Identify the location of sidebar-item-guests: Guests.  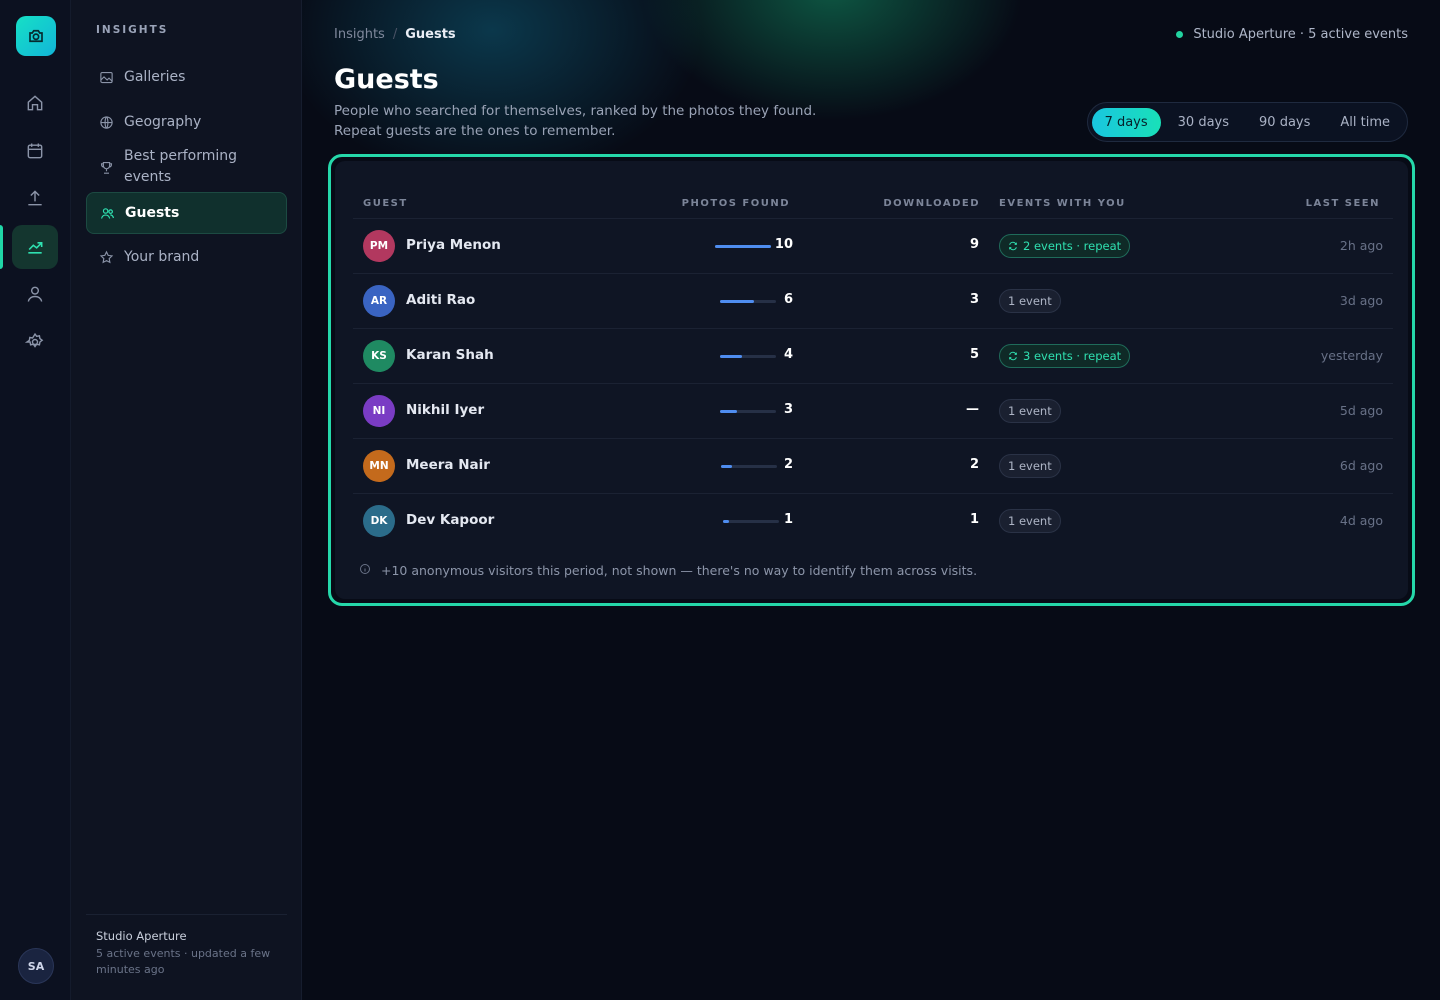
(186, 213).